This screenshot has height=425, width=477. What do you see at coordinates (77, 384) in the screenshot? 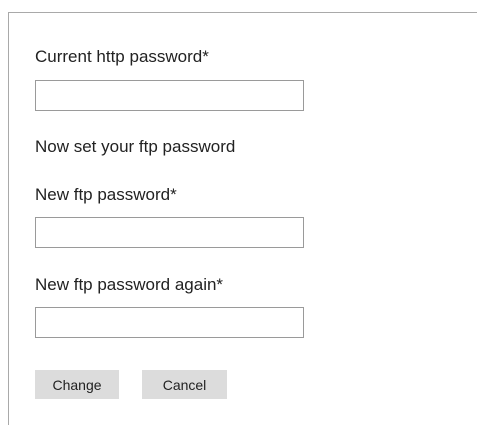
I see `change-button: Change` at bounding box center [77, 384].